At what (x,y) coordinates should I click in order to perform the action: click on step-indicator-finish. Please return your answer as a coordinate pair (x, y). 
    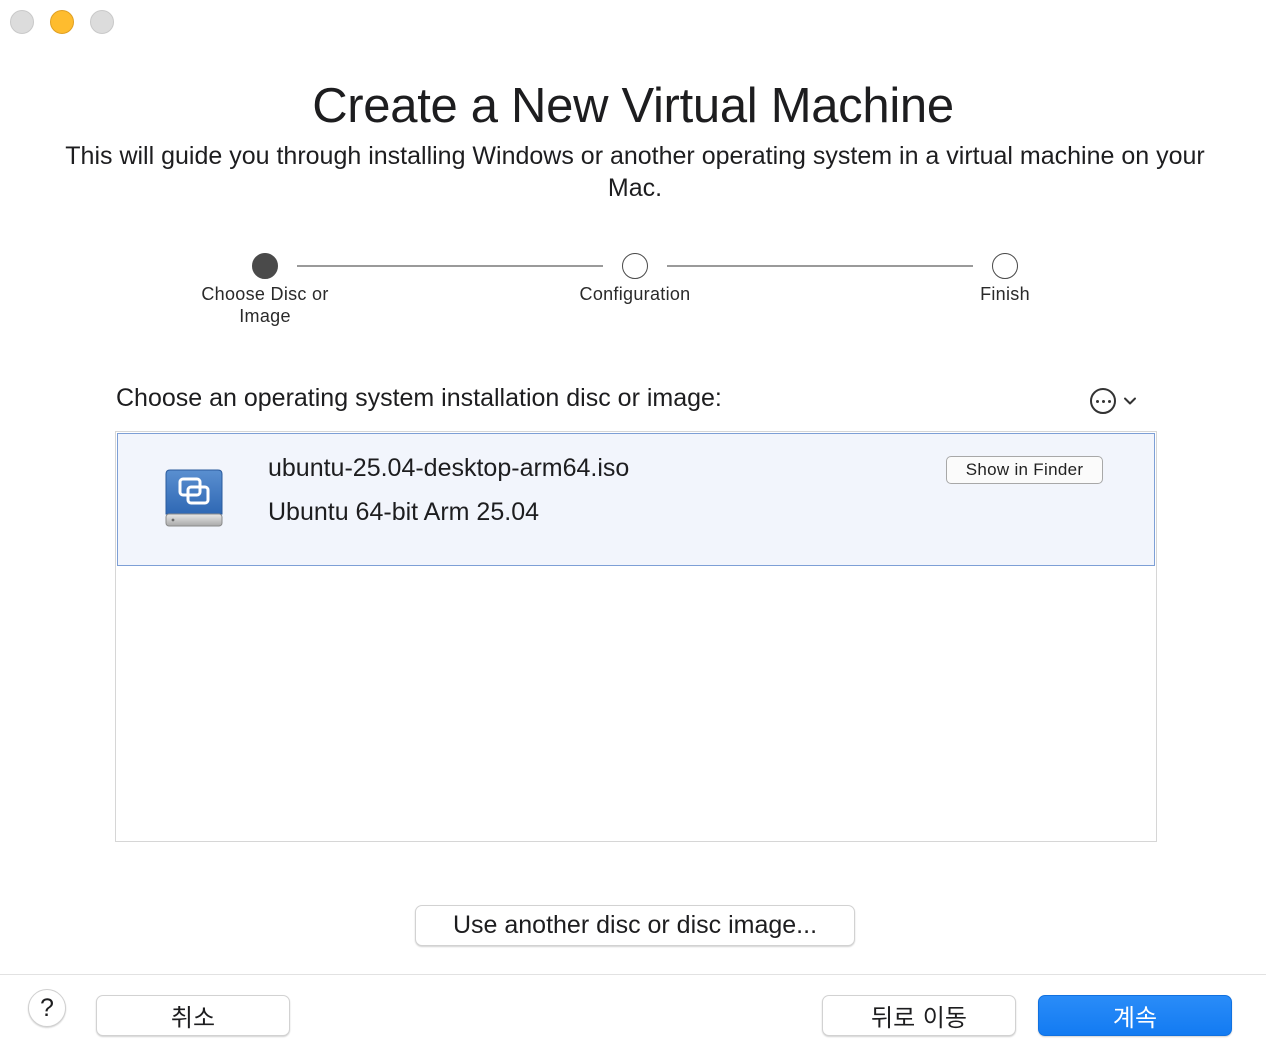
    Looking at the image, I should click on (1005, 266).